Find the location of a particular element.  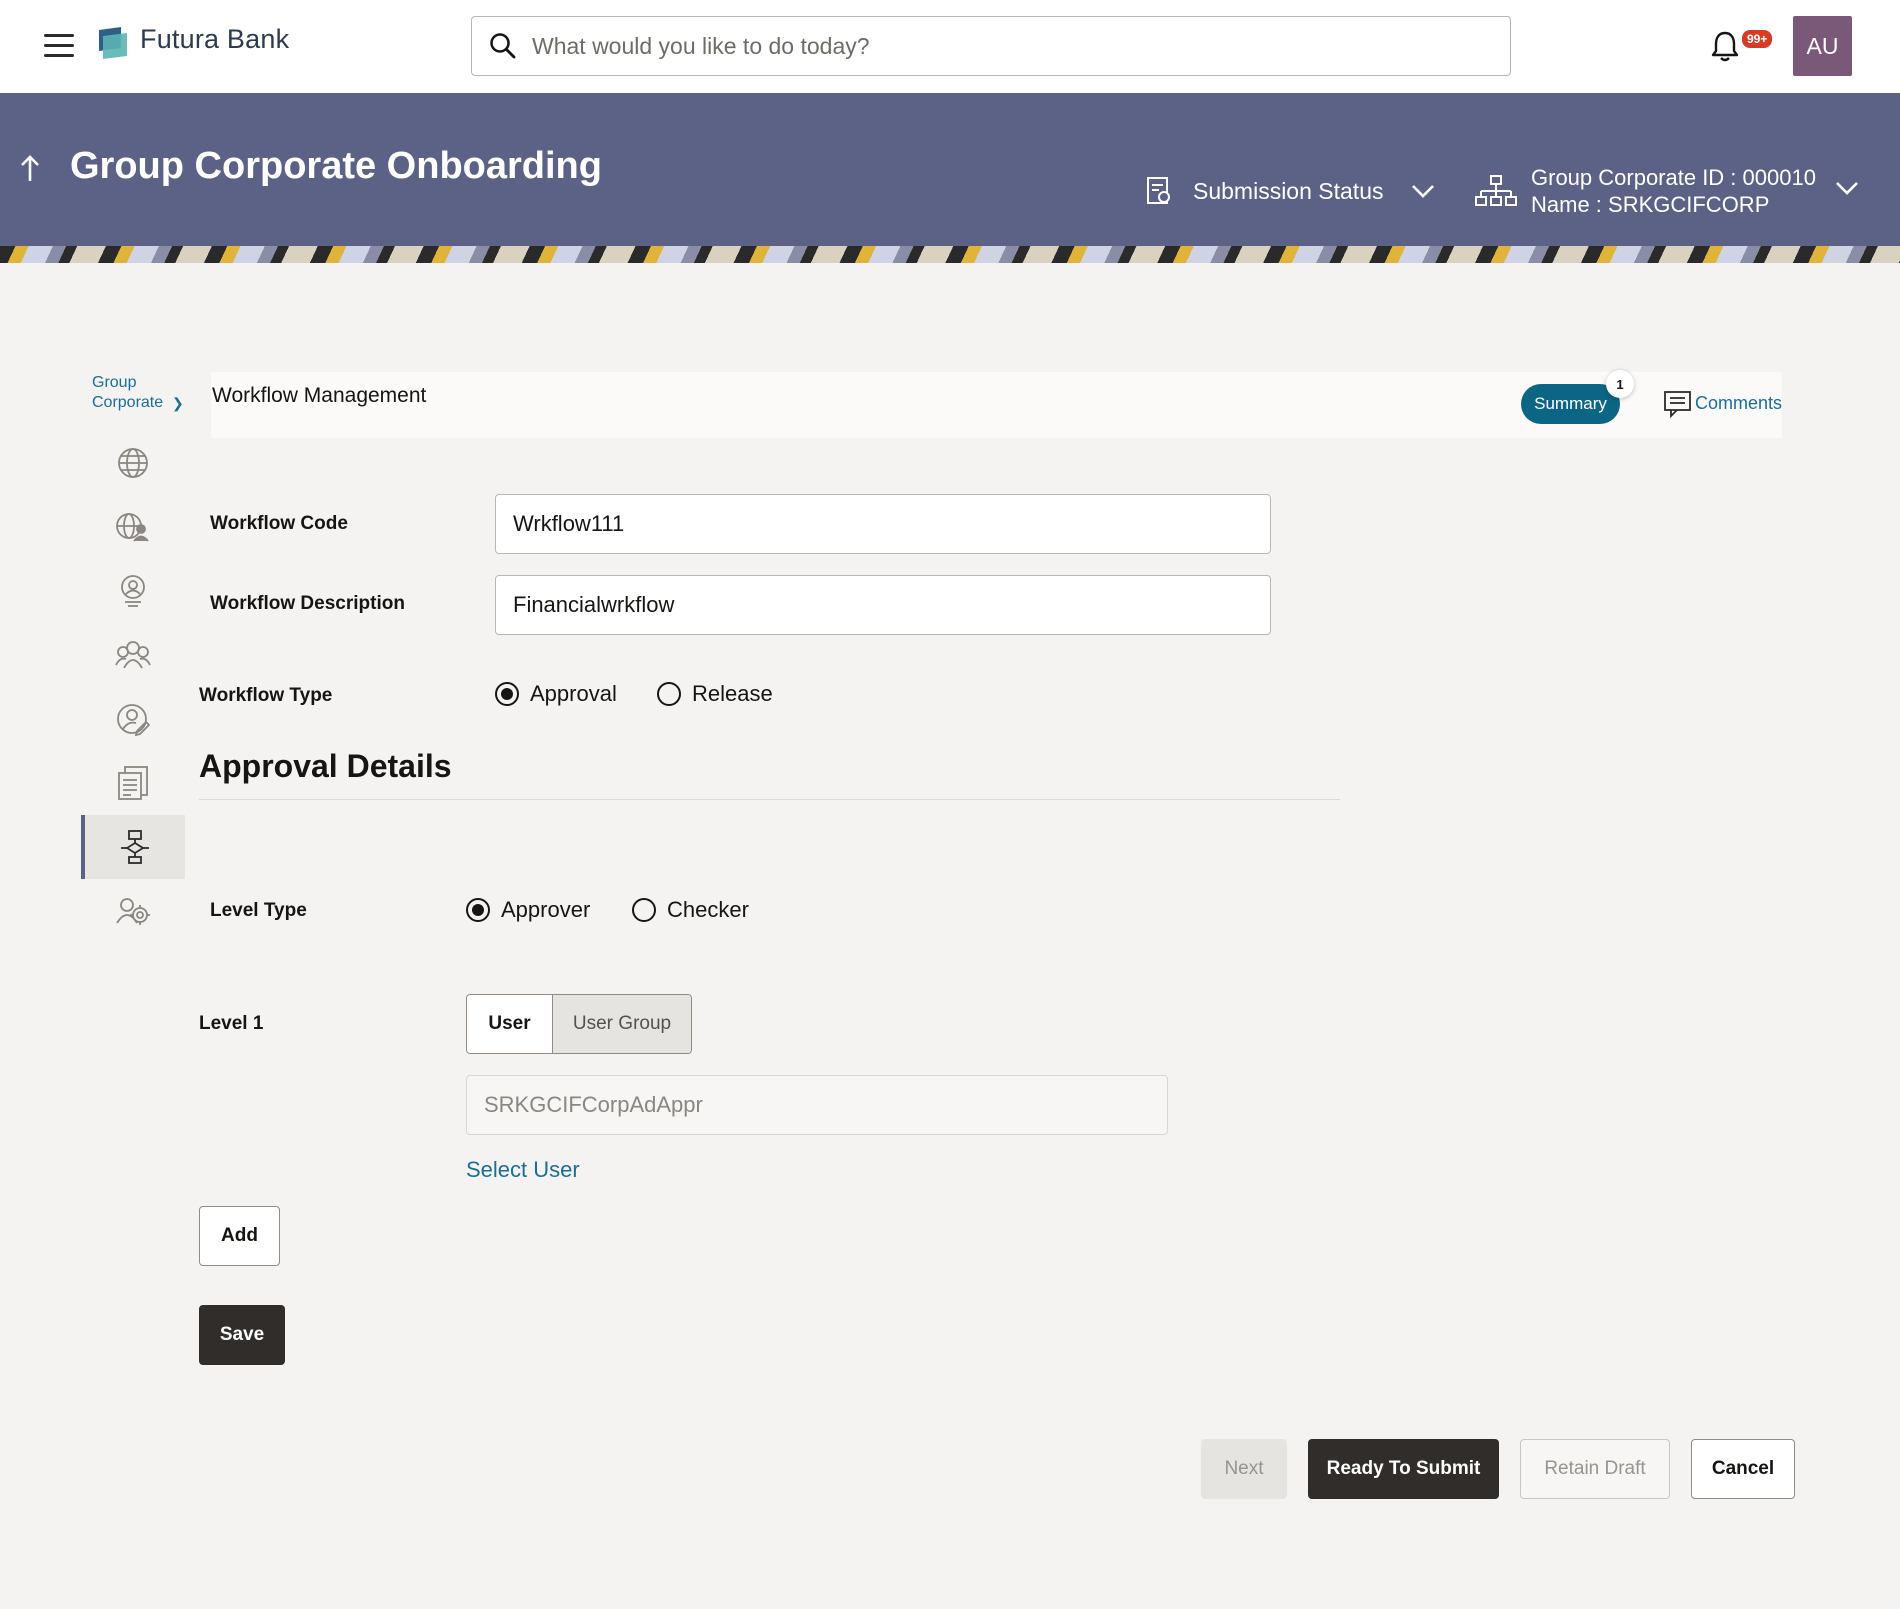

step-user-edit is located at coordinates (133, 719).